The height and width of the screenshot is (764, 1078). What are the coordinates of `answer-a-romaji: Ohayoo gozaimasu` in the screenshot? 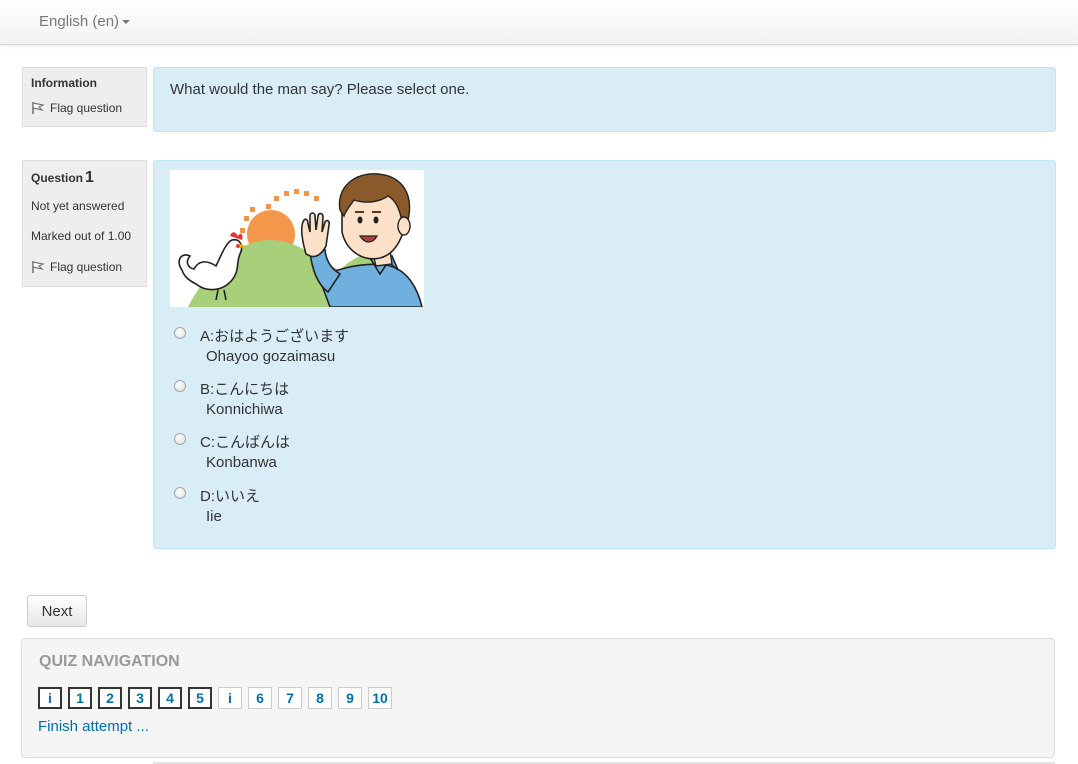 It's located at (271, 356).